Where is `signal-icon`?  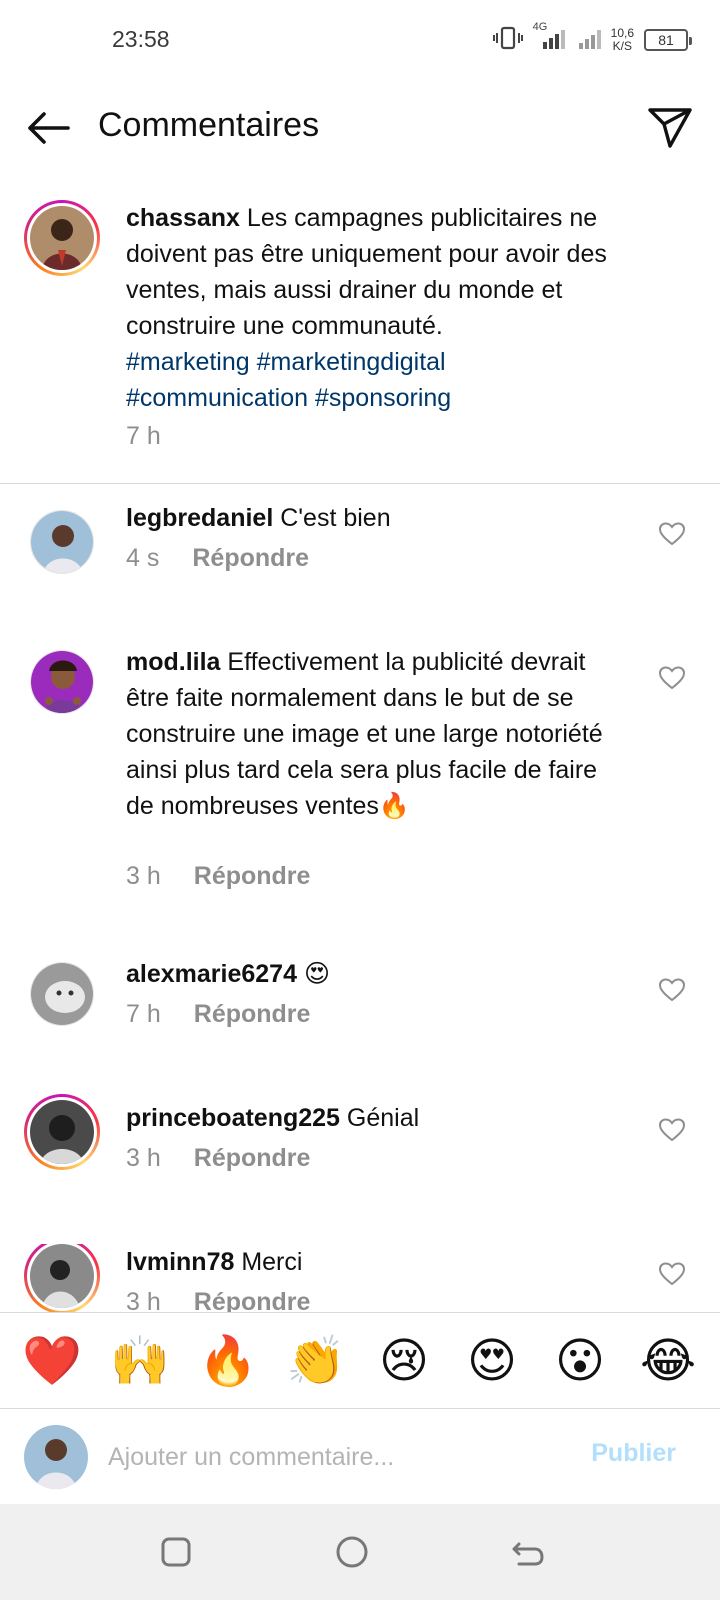 signal-icon is located at coordinates (589, 40).